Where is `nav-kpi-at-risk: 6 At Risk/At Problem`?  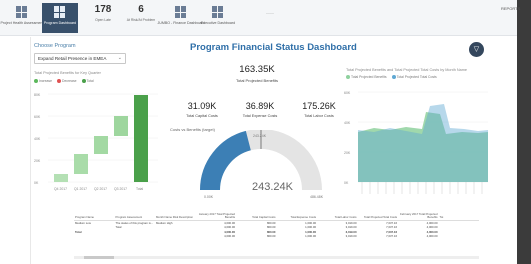 nav-kpi-at-risk: 6 At Risk/At Problem is located at coordinates (141, 13).